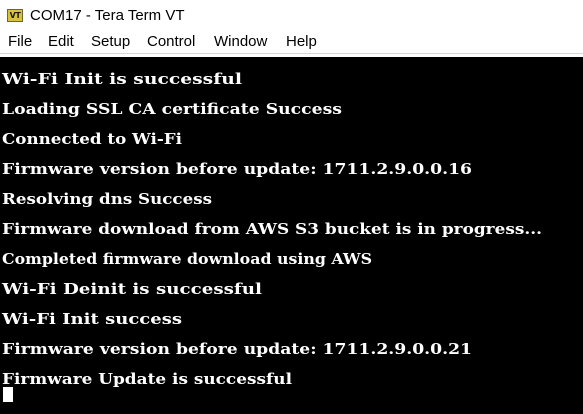 The height and width of the screenshot is (414, 583). What do you see at coordinates (122, 79) in the screenshot?
I see `terminal-line: Wi-Fi Init is successful` at bounding box center [122, 79].